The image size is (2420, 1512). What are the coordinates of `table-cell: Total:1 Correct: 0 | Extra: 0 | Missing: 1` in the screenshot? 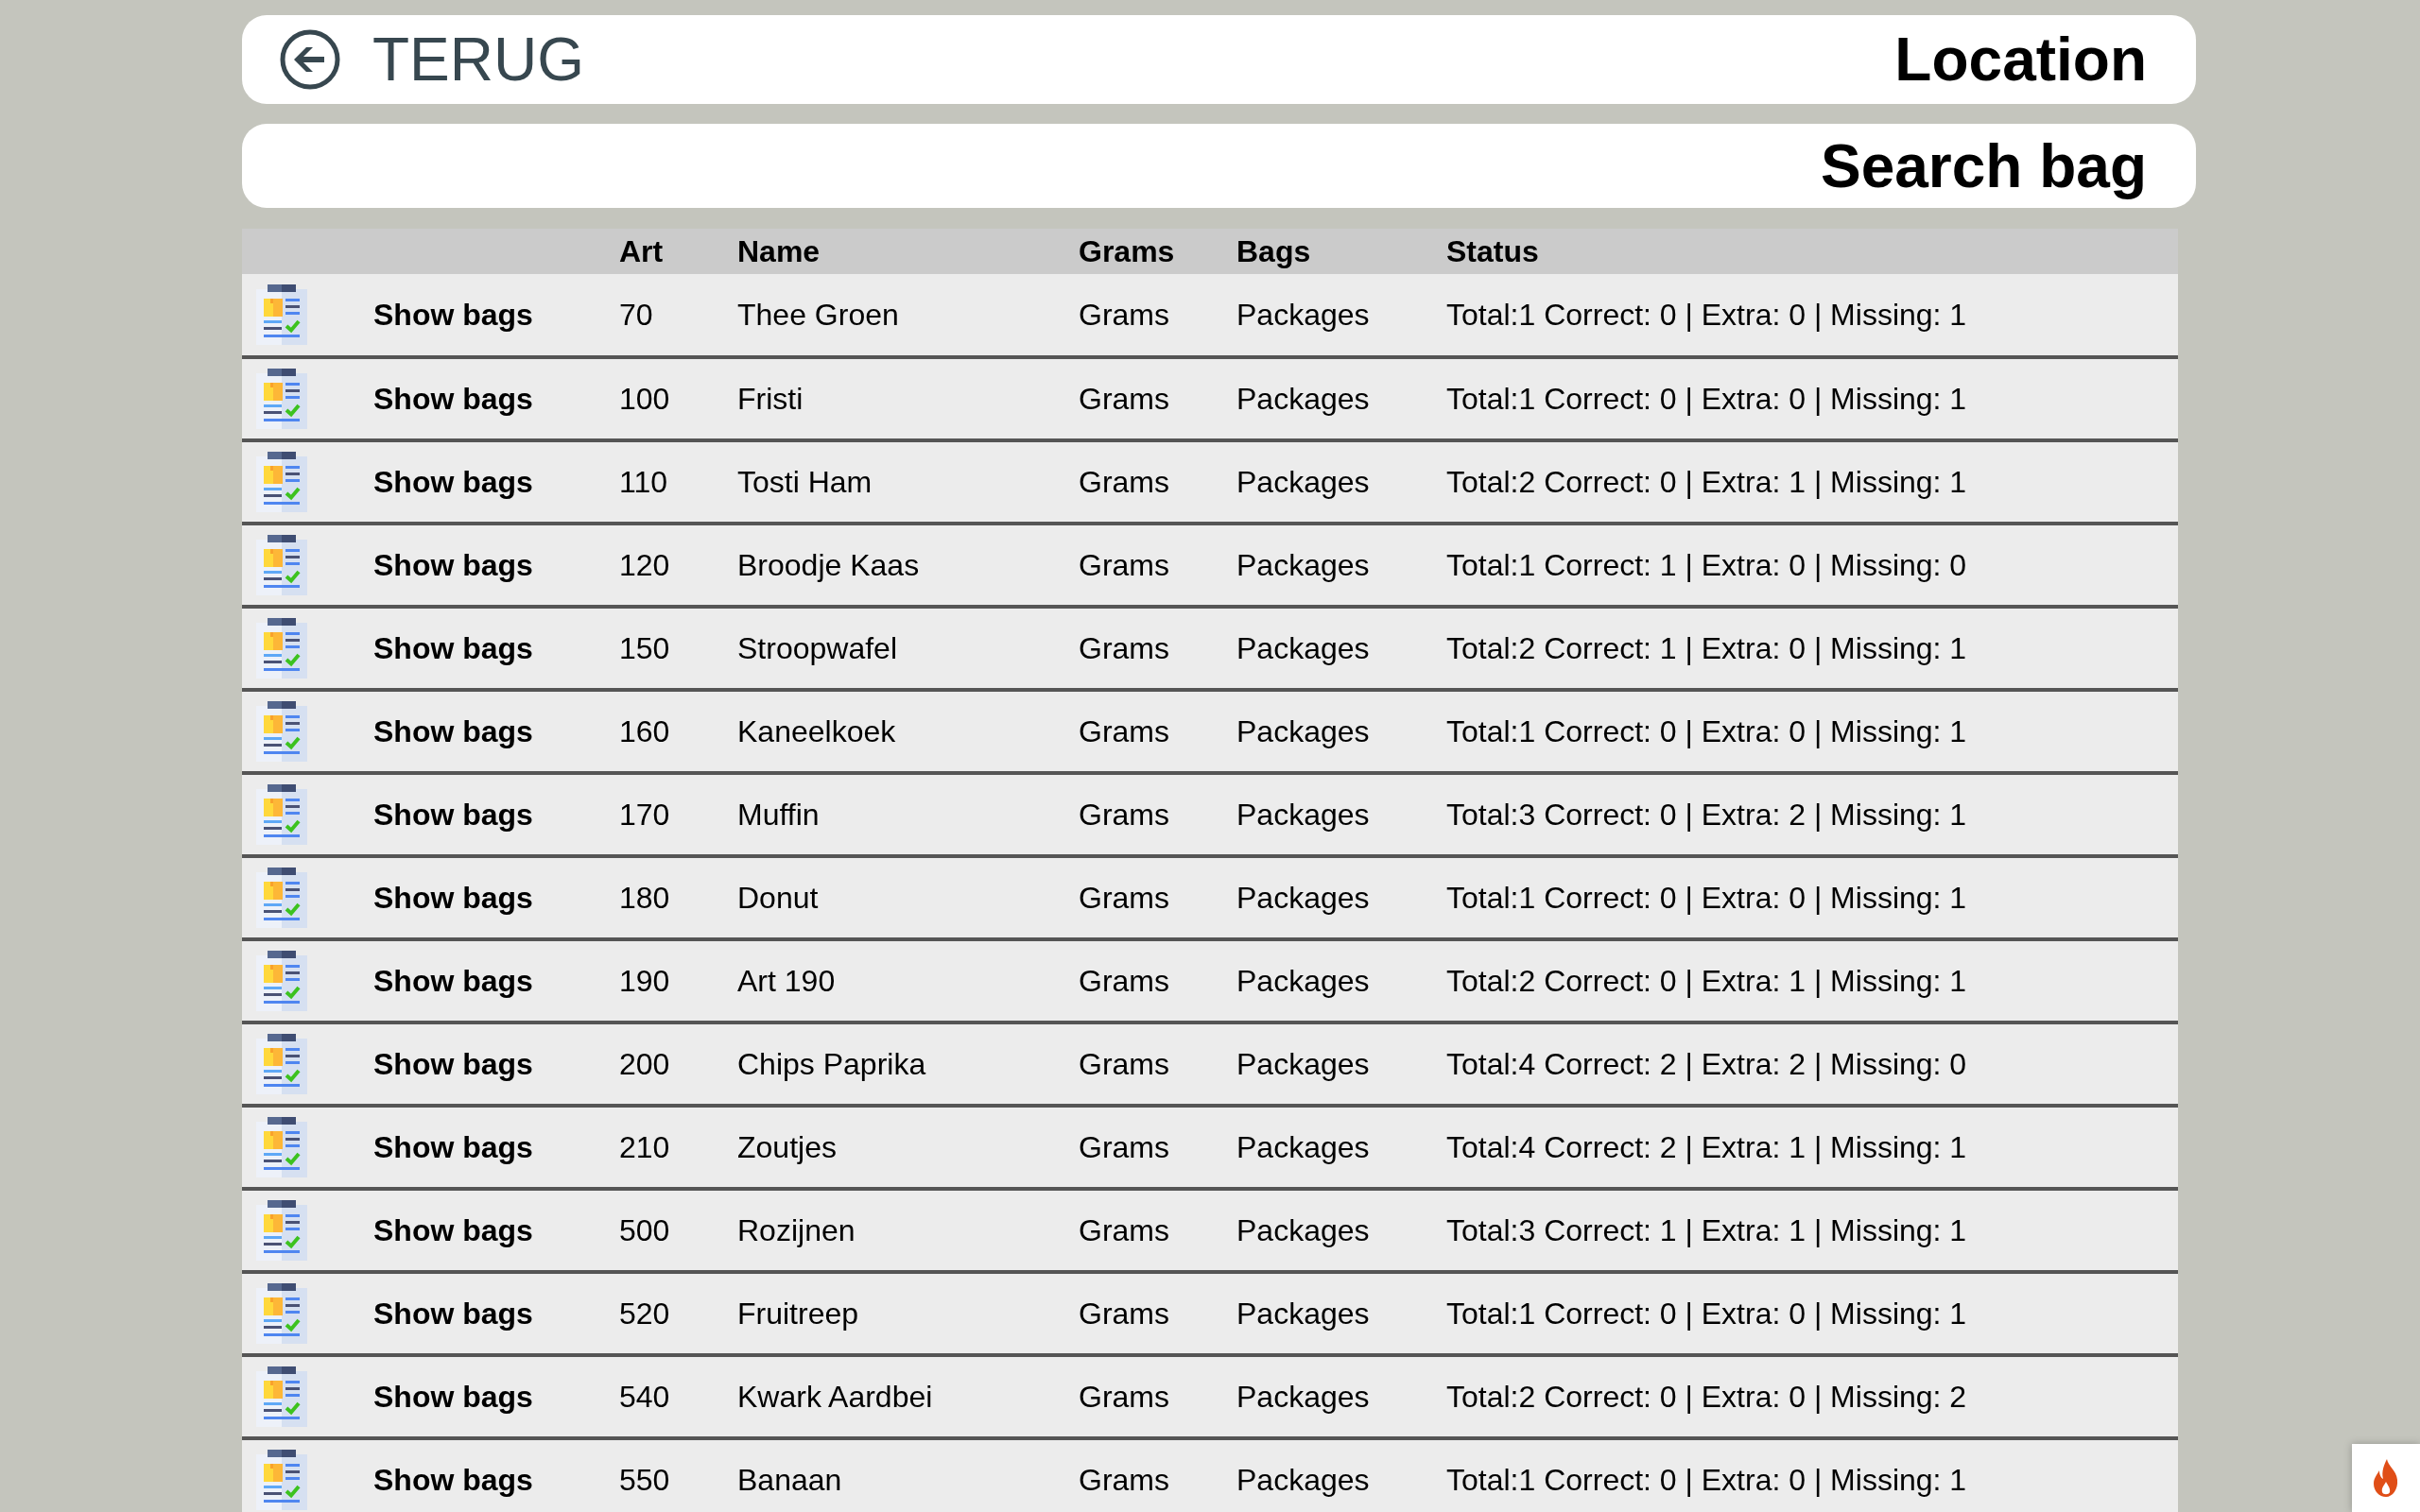 It's located at (1805, 1475).